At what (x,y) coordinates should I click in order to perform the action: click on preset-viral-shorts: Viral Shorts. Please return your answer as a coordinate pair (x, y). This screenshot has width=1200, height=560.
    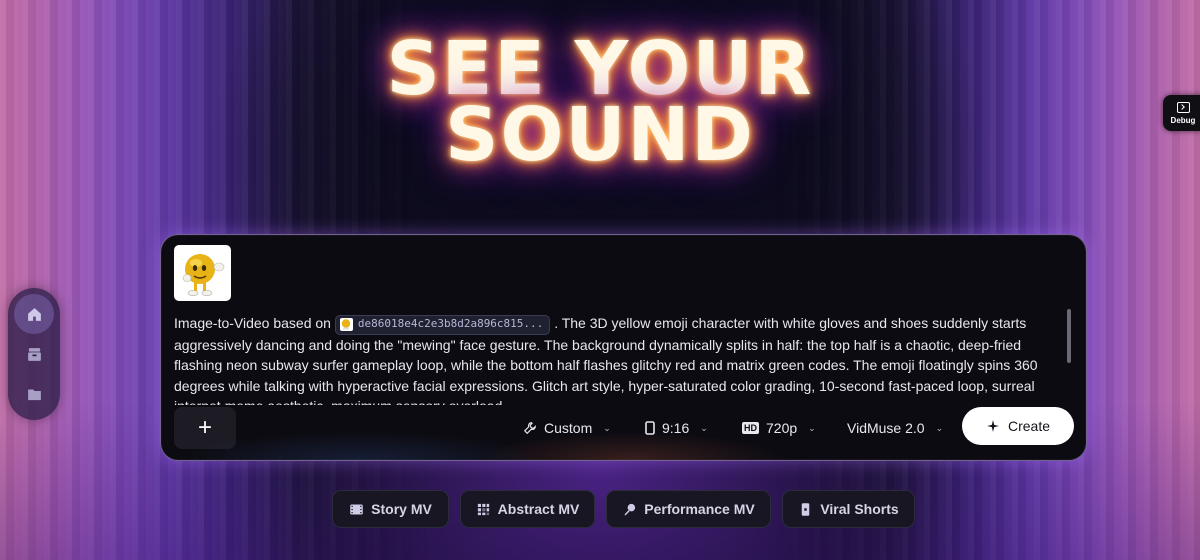
    Looking at the image, I should click on (848, 509).